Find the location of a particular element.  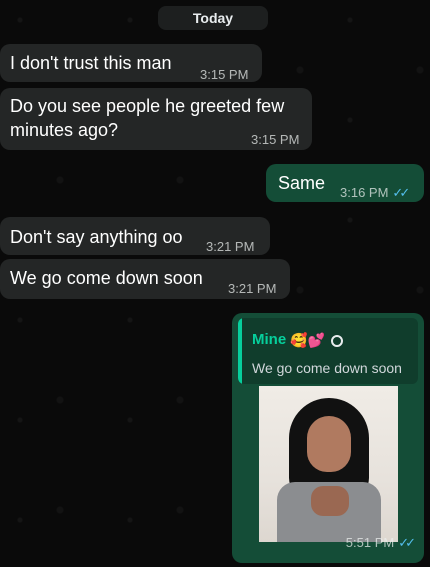

message-time: 3:16 PM is located at coordinates (364, 192).